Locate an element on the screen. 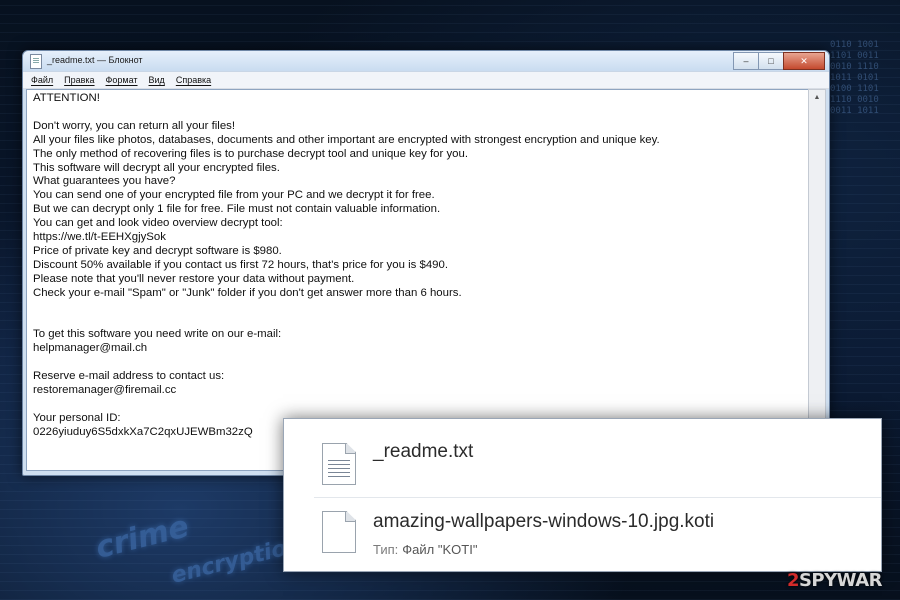 The image size is (900, 600). file-item-readme: _readme.txt is located at coordinates (582, 454).